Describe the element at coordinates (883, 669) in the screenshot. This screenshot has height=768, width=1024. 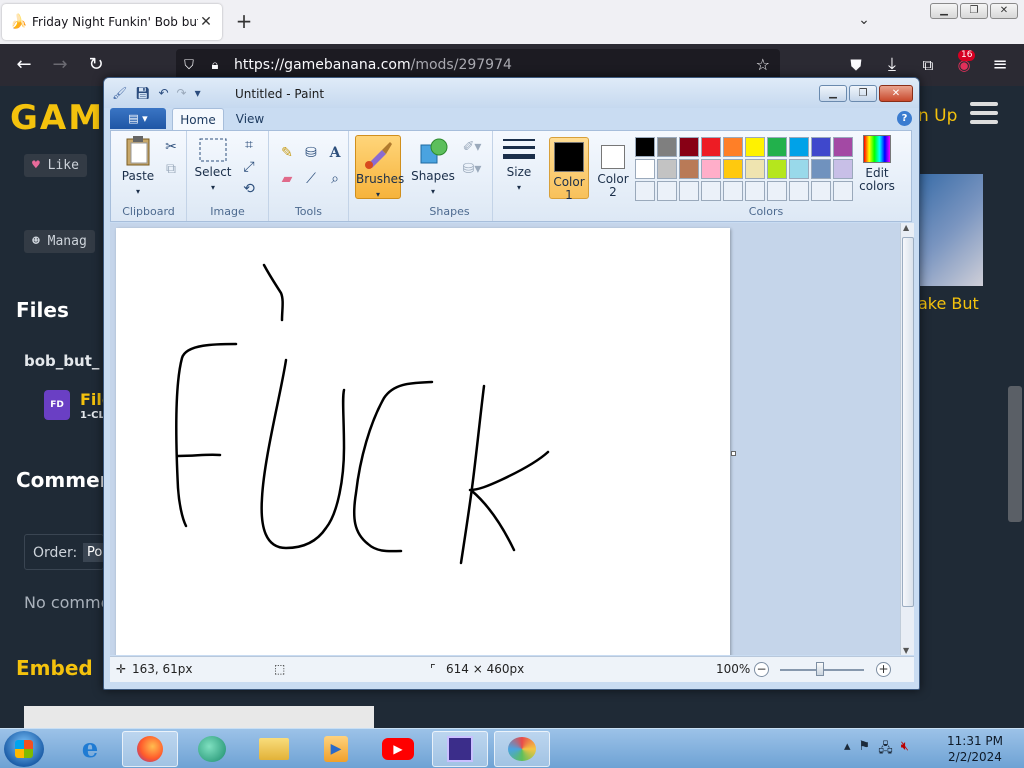
I see `zoom-in-button: +` at that location.